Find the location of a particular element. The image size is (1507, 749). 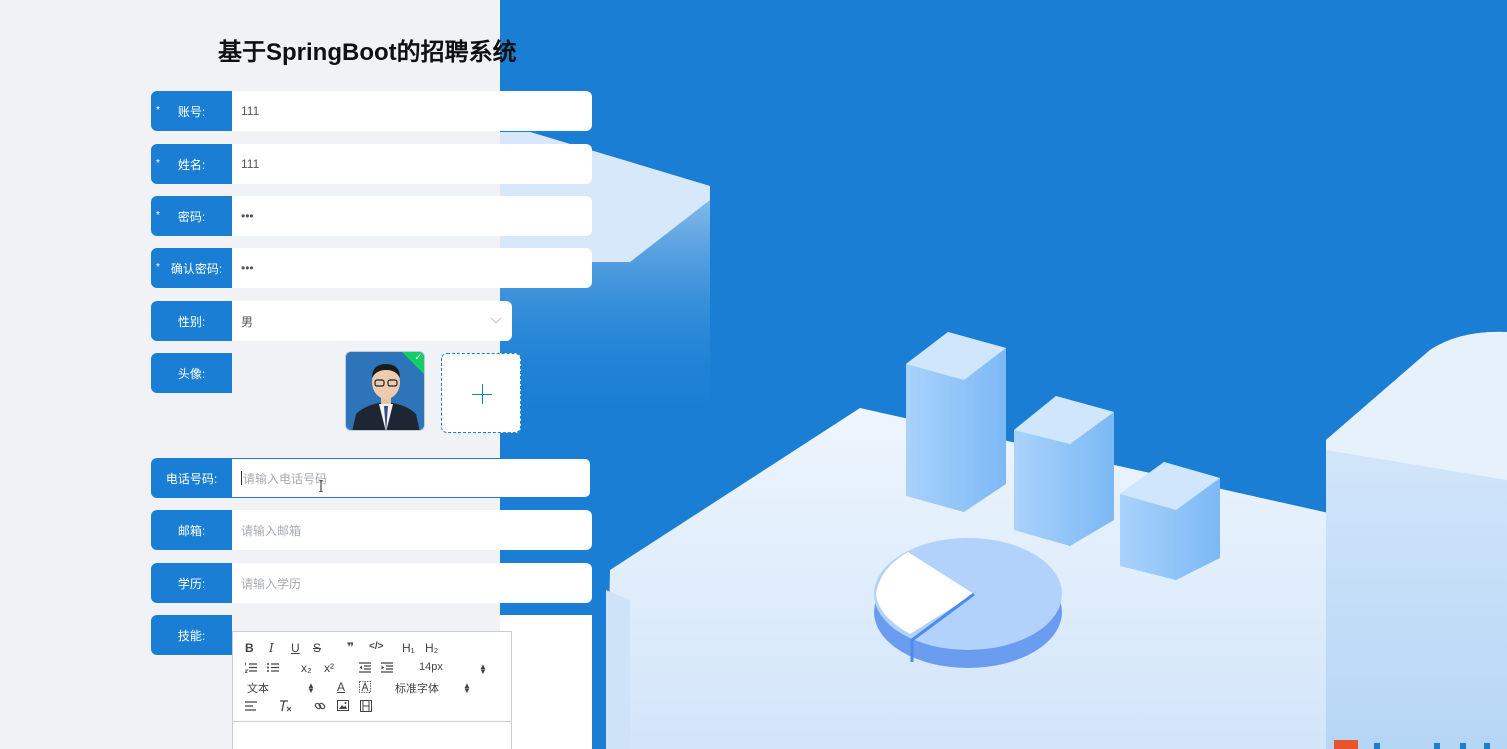

skills-label: 技能: is located at coordinates (191, 635).